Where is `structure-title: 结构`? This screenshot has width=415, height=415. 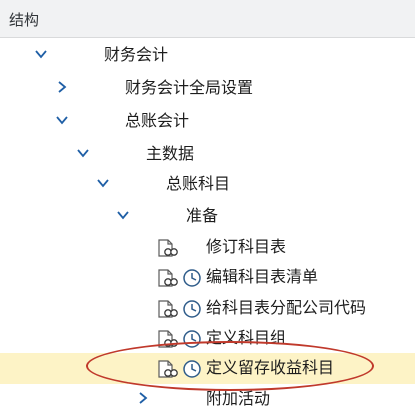 structure-title: 结构 is located at coordinates (24, 20).